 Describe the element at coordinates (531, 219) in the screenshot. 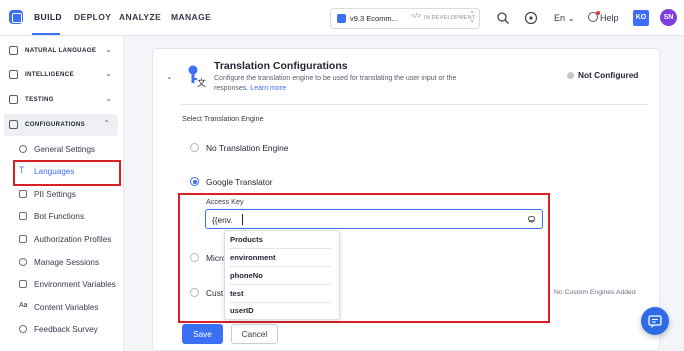

I see `key-icon` at that location.